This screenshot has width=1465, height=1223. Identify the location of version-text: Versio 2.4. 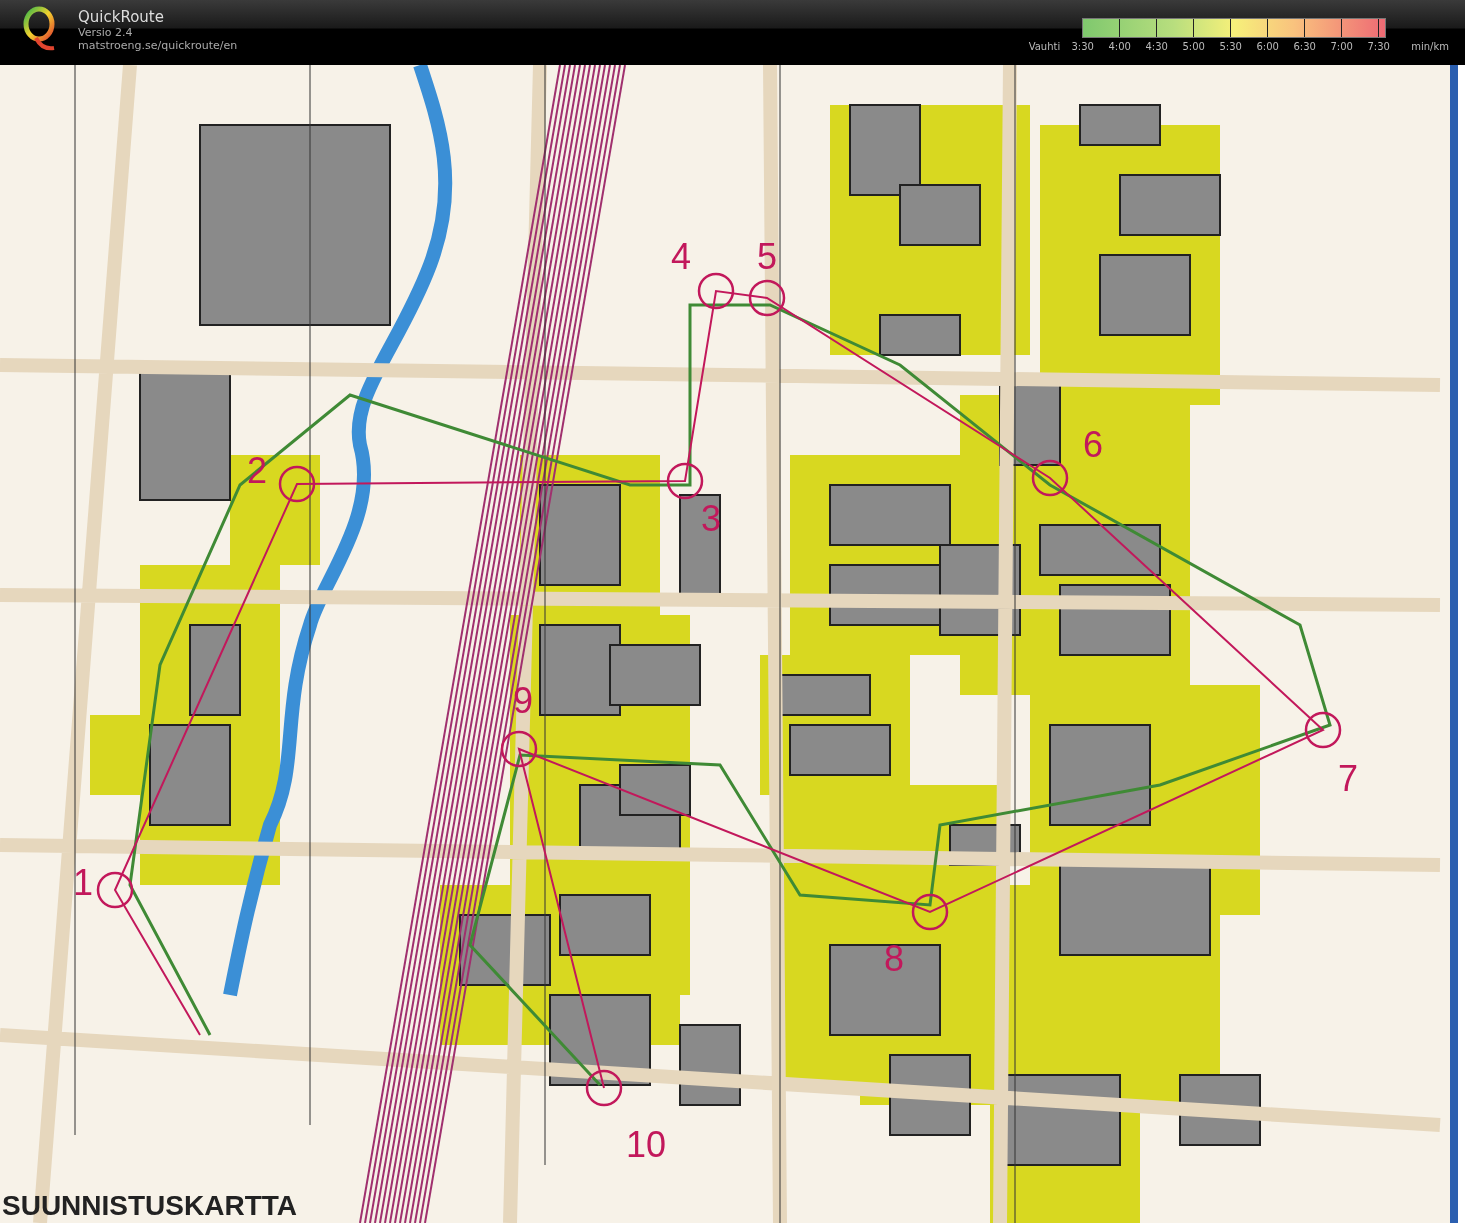
(106, 32).